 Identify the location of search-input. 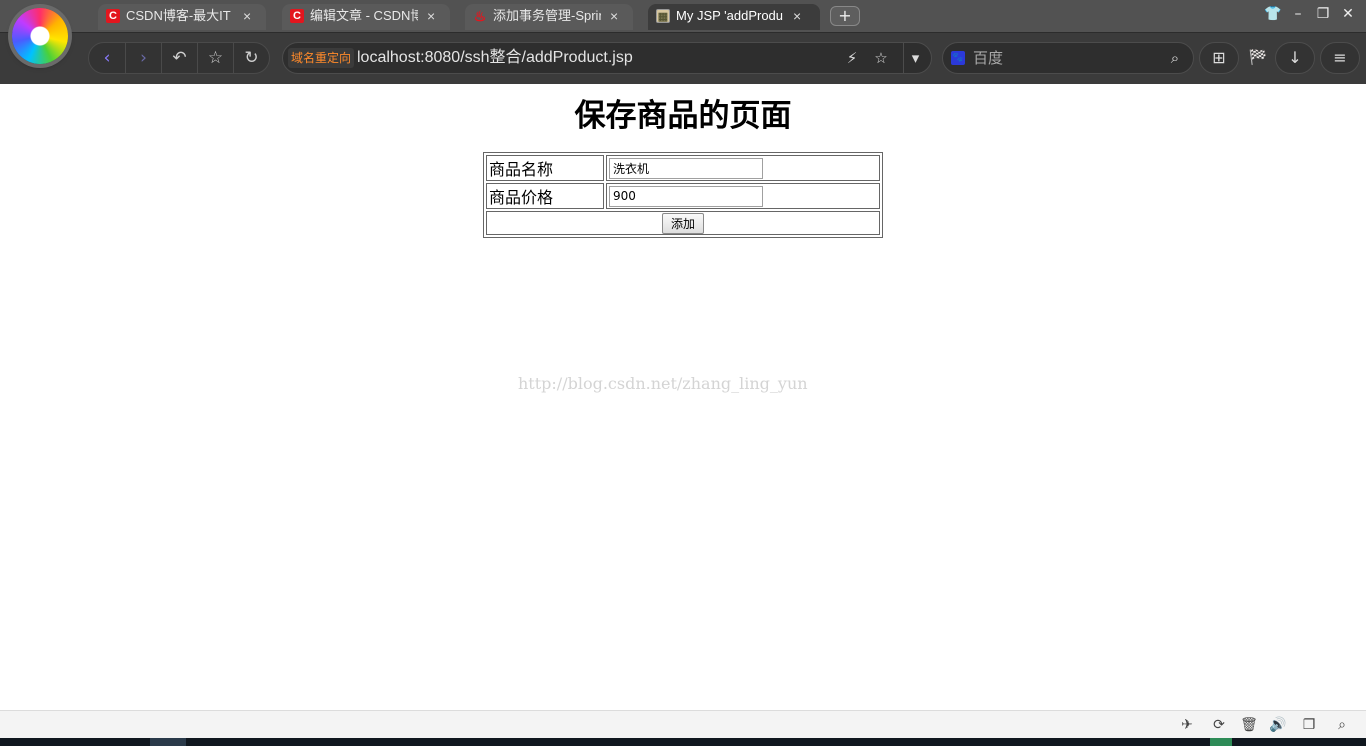
(1068, 58).